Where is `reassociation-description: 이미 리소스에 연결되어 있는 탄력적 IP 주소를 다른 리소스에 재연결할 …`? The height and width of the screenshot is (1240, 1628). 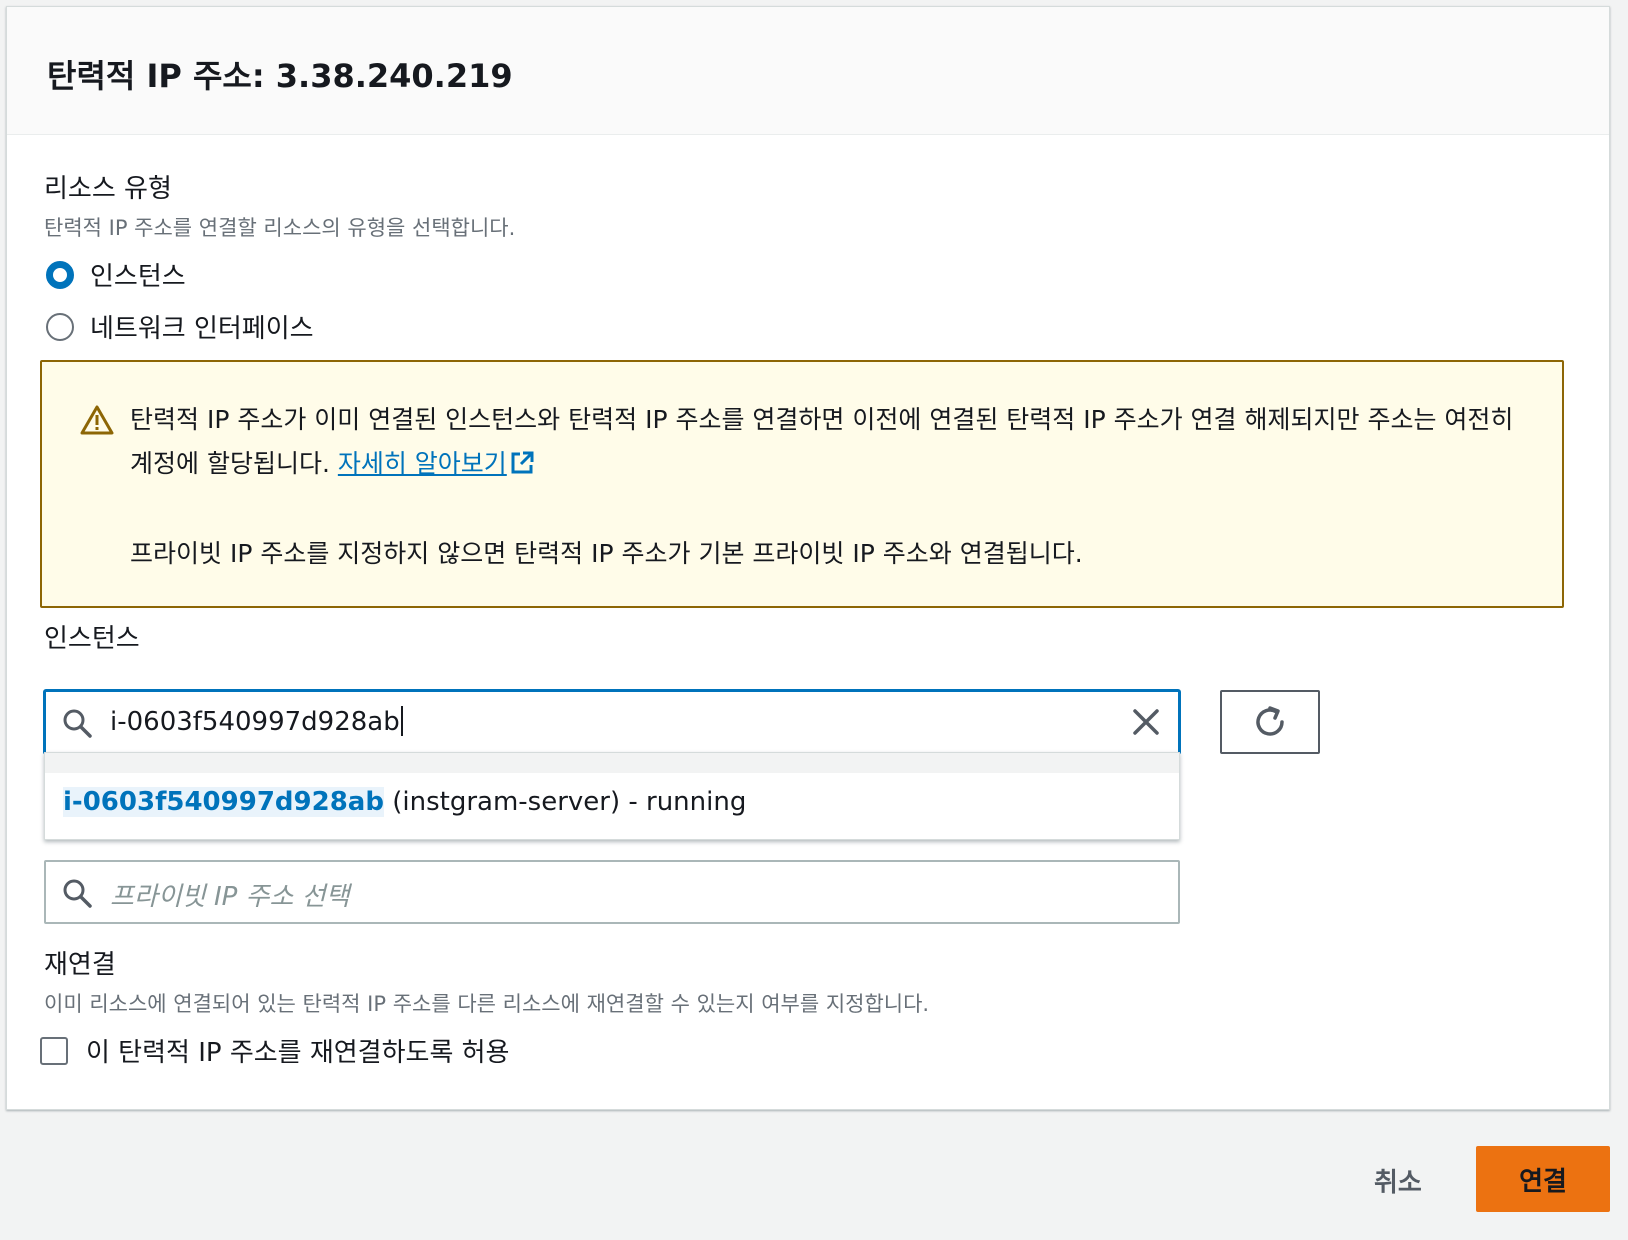 reassociation-description: 이미 리소스에 연결되어 있는 탄력적 IP 주소를 다른 리소스에 재연결할 … is located at coordinates (487, 1004).